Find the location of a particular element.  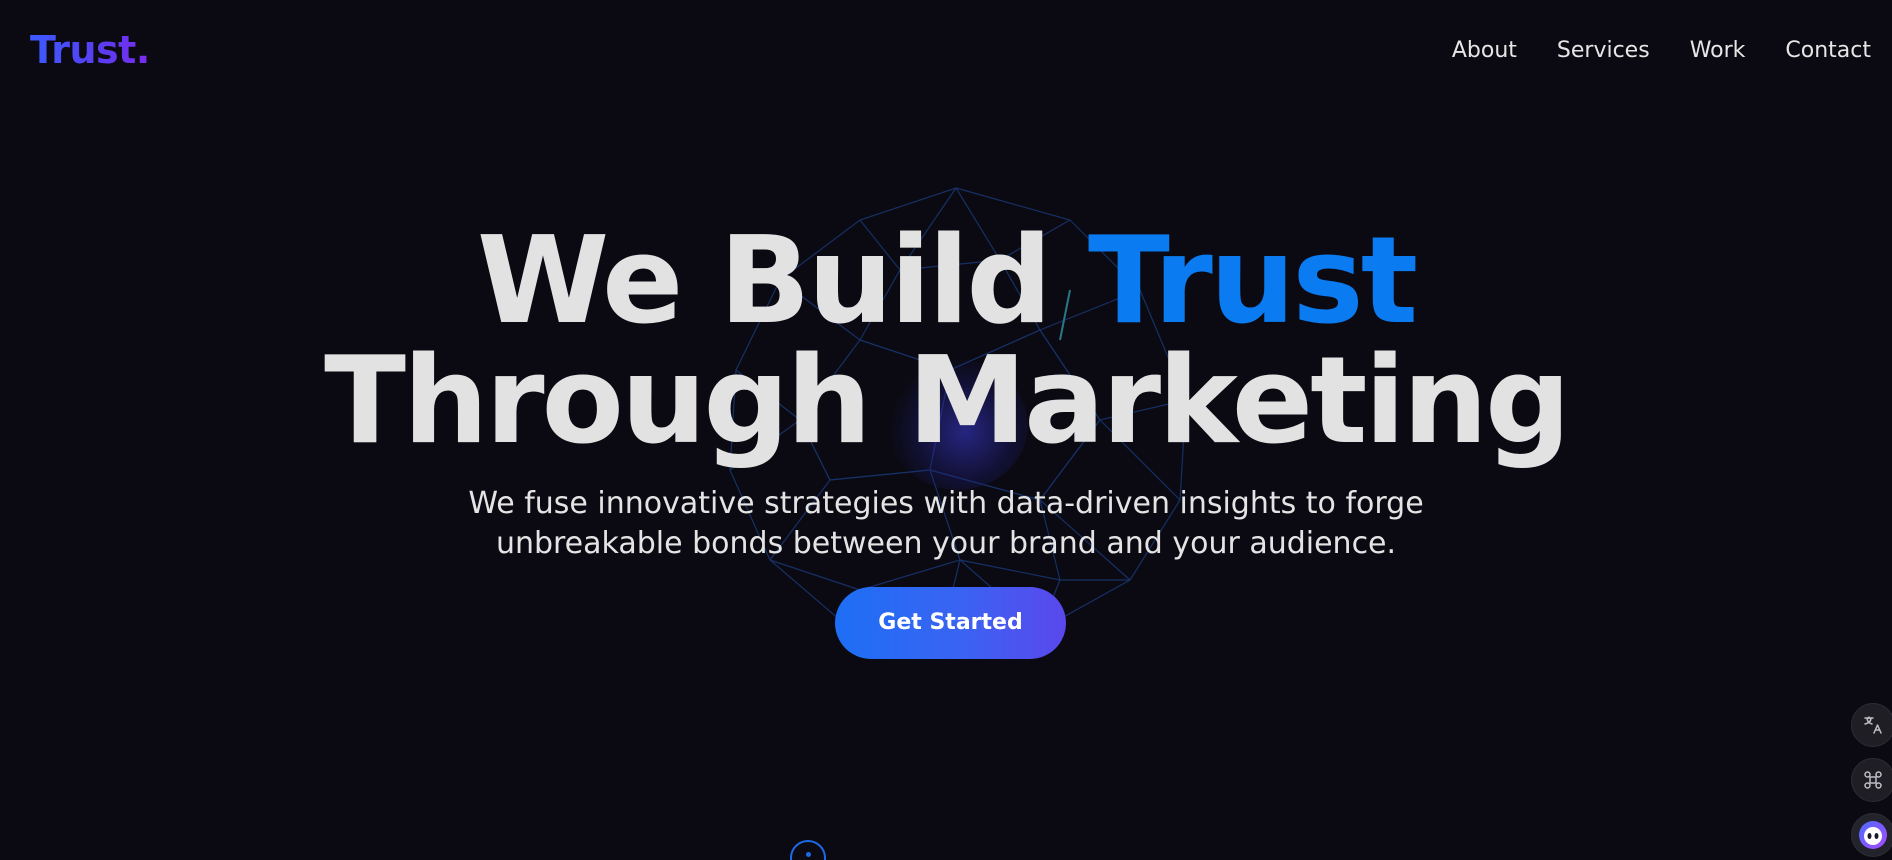

brand-logo: Trust. is located at coordinates (90, 50).